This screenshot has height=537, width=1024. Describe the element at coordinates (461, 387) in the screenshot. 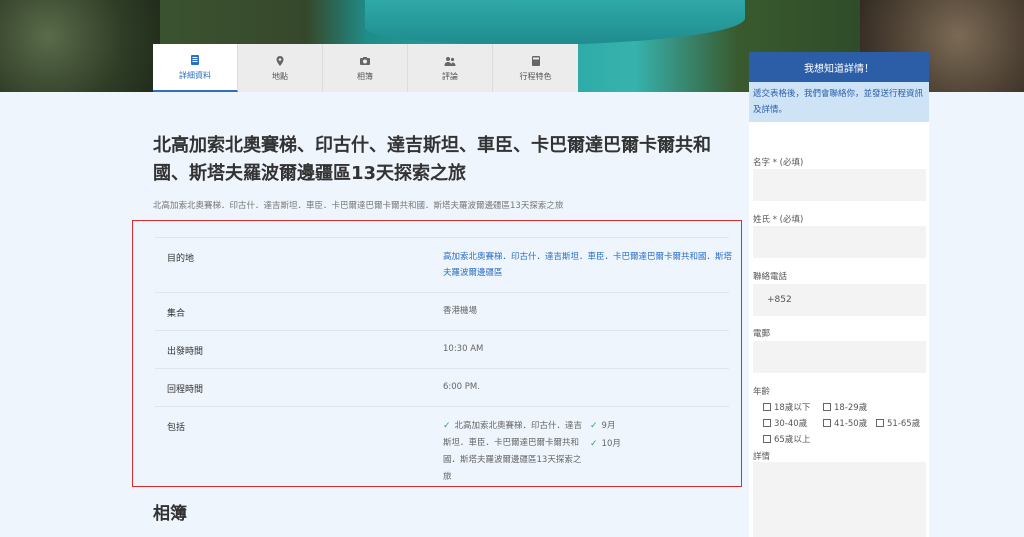

I see `return-value: 6:00 PM.` at that location.